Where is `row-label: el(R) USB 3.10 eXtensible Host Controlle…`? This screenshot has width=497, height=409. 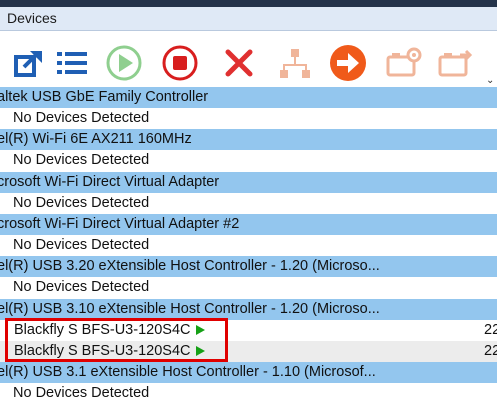
row-label: el(R) USB 3.10 eXtensible Host Controlle… is located at coordinates (190, 308).